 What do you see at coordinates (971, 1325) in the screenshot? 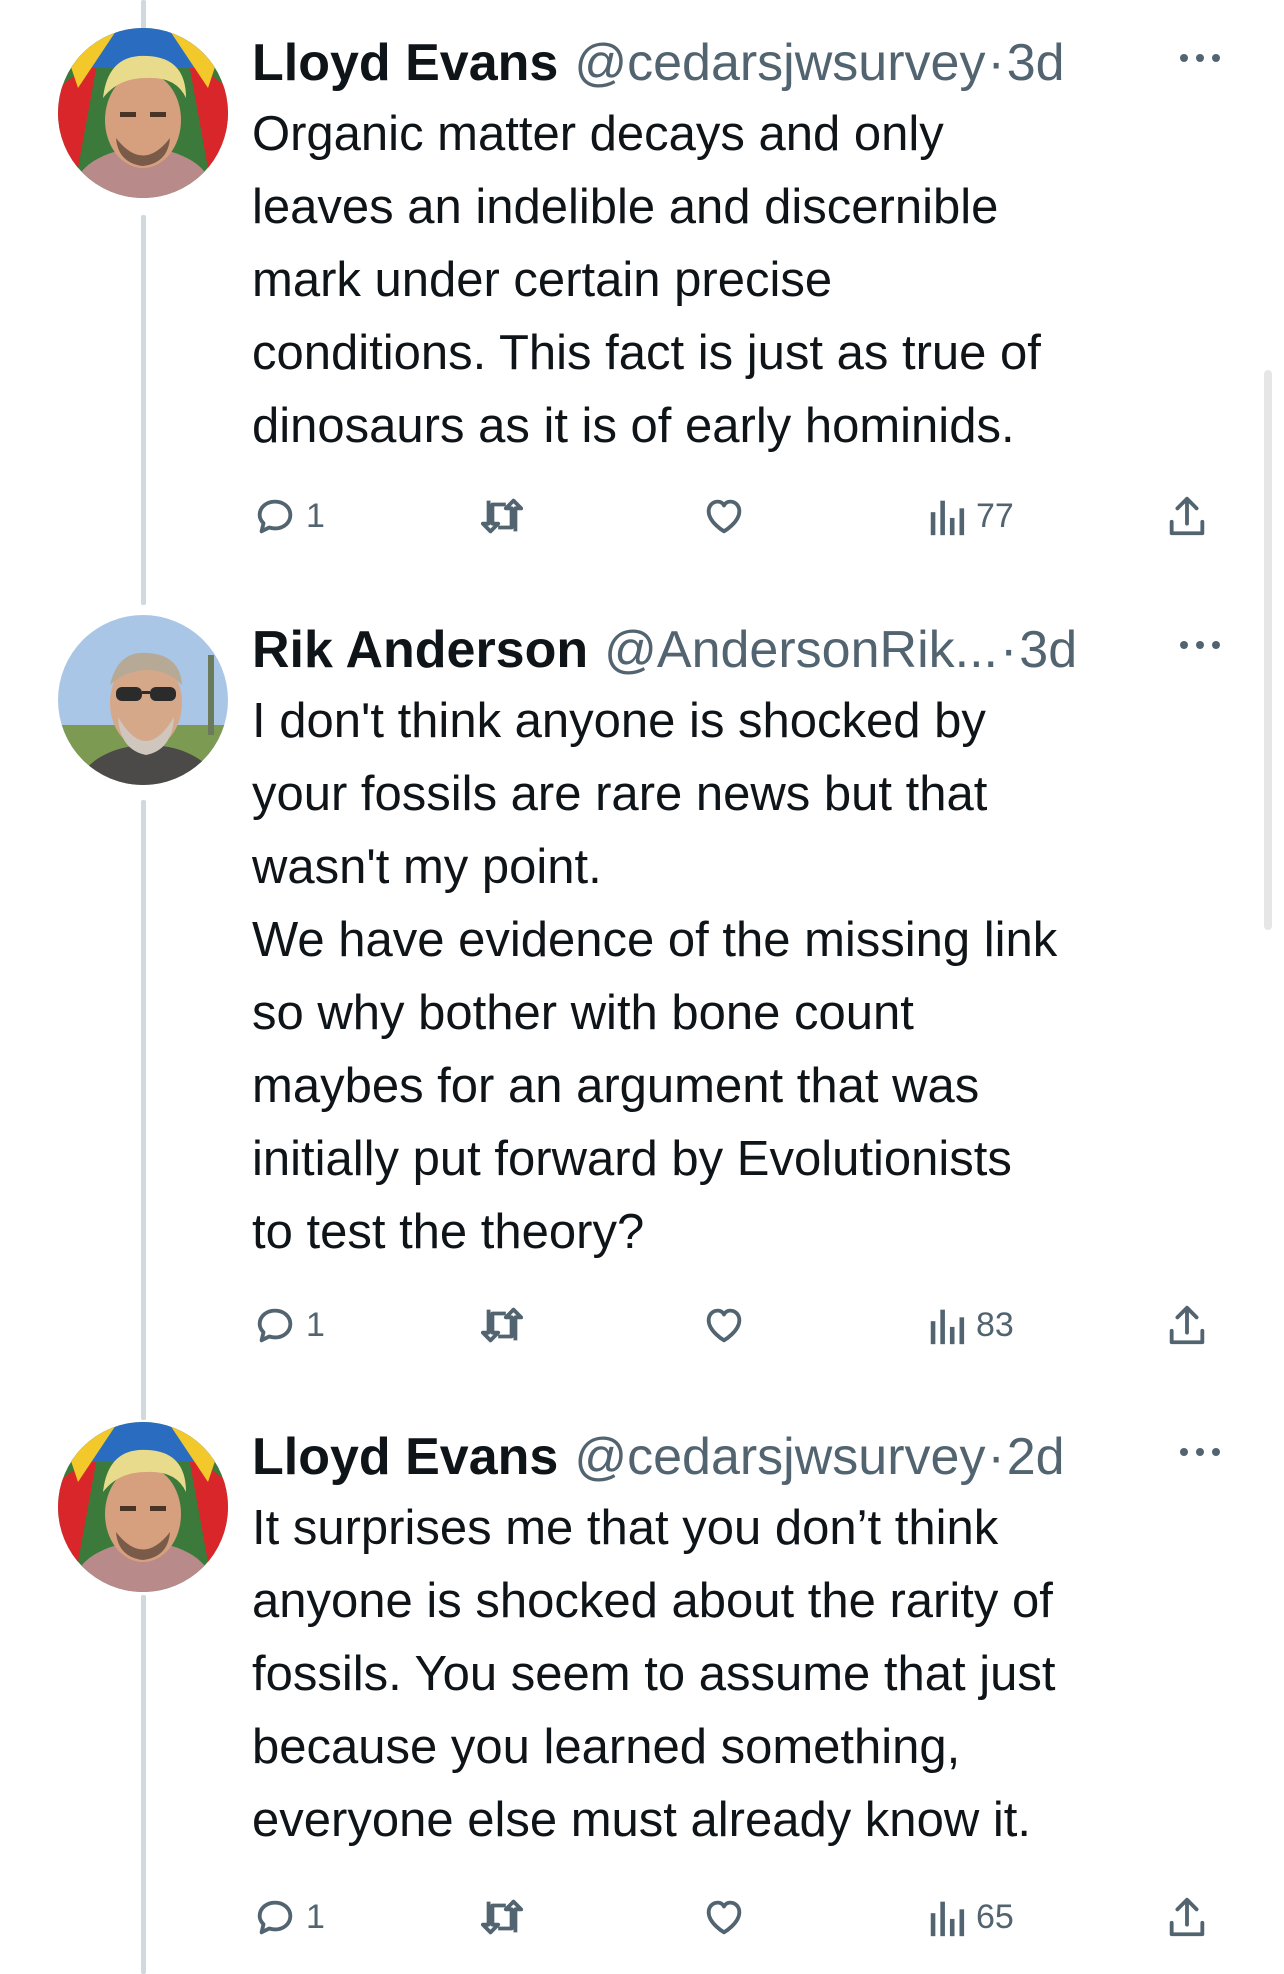
I see `views-button: 83` at bounding box center [971, 1325].